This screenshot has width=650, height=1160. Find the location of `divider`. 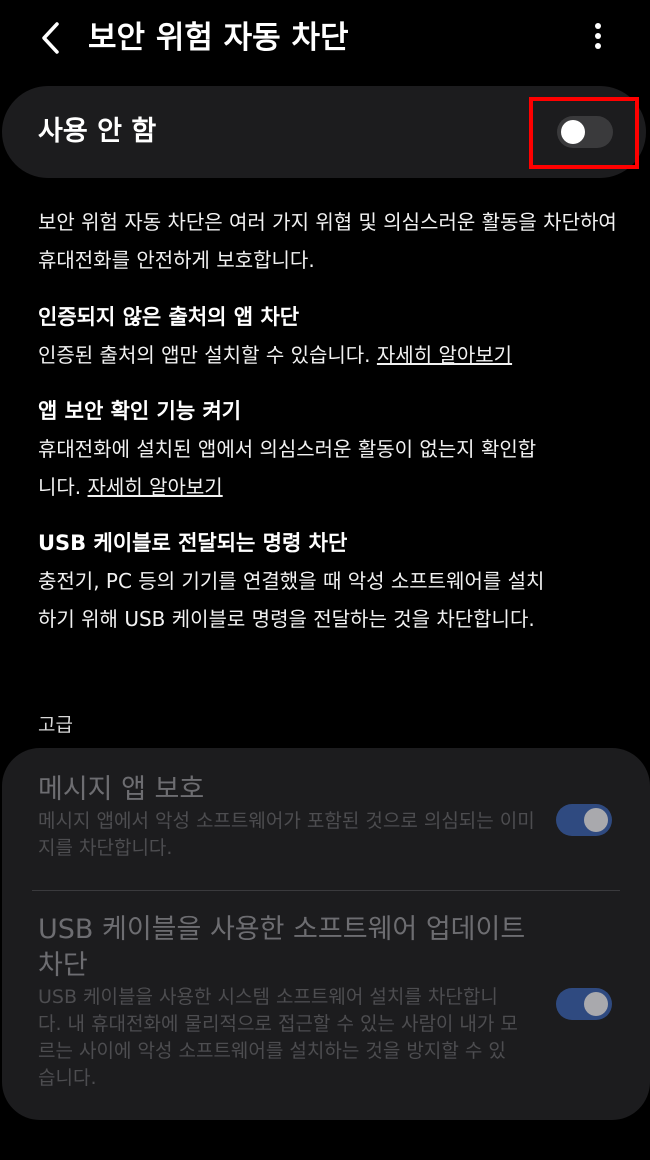

divider is located at coordinates (326, 890).